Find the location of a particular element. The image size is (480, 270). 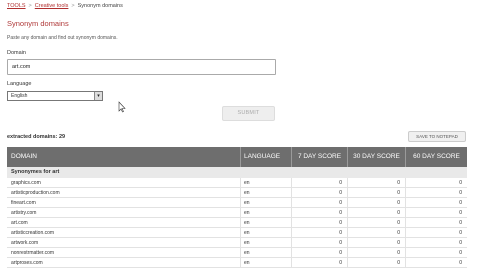

table-row: artisticcreation.com en 0 0 0 is located at coordinates (237, 233).